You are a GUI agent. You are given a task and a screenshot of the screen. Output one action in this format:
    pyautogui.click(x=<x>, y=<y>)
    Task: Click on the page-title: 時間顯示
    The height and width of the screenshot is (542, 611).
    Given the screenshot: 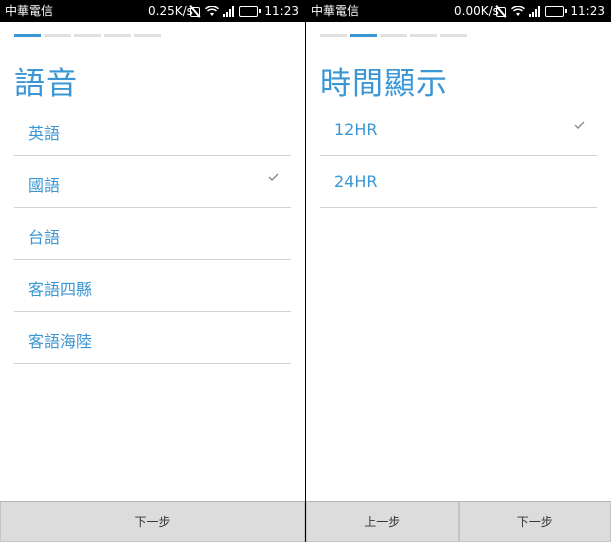 What is the action you would take?
    pyautogui.click(x=384, y=84)
    